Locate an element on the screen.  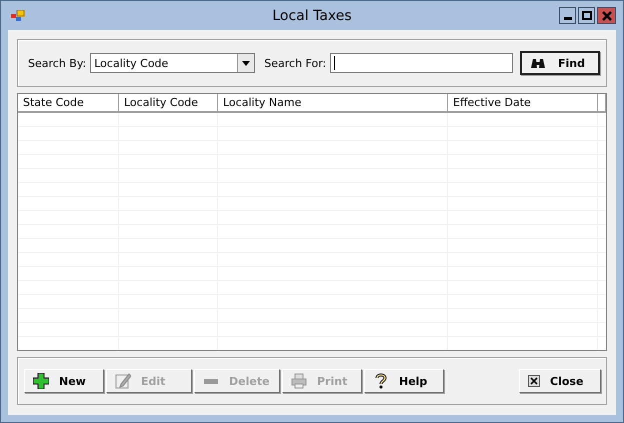
search-by-label: Search By: is located at coordinates (57, 63).